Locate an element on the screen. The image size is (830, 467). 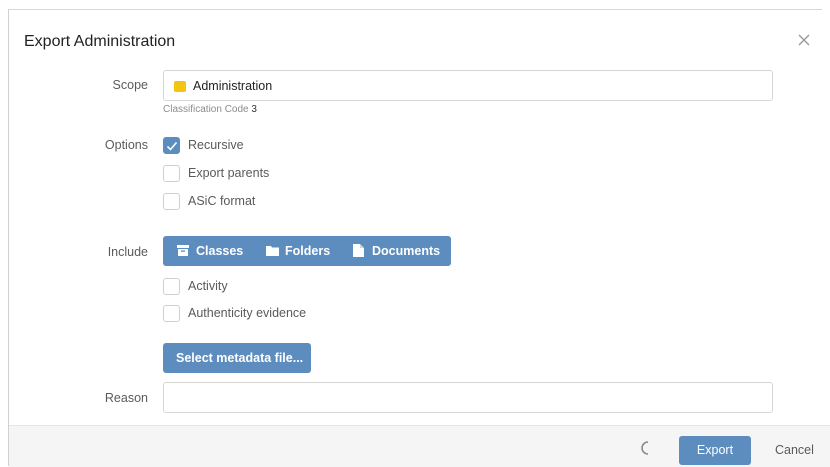
export-parents-checkbox is located at coordinates (171, 173).